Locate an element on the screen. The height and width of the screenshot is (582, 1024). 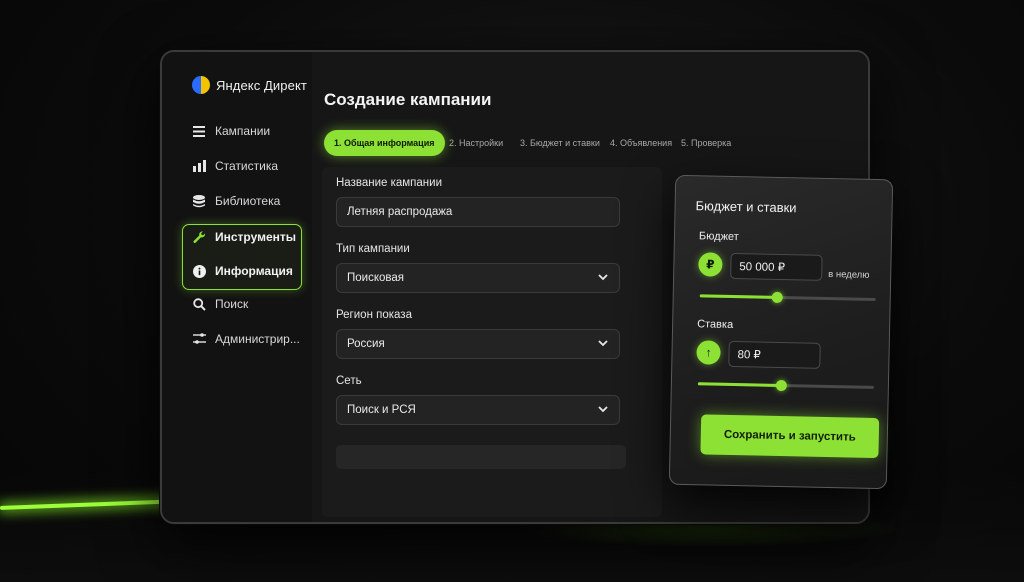
save-and-launch-button: Сохранить и запустить is located at coordinates (790, 436).